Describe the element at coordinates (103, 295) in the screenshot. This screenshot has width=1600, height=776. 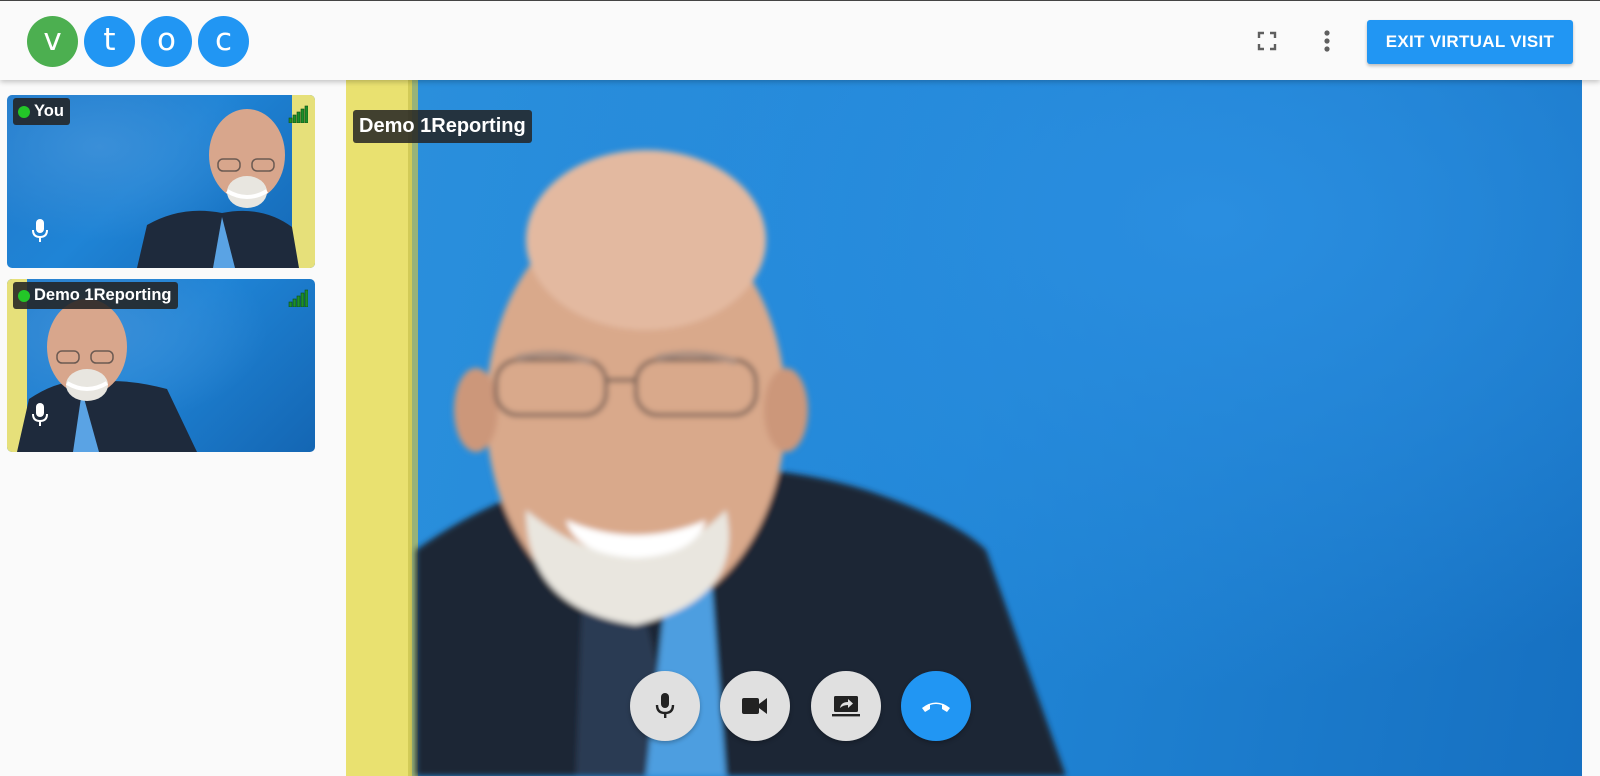
I see `participant-name: Demo 1Reporting` at that location.